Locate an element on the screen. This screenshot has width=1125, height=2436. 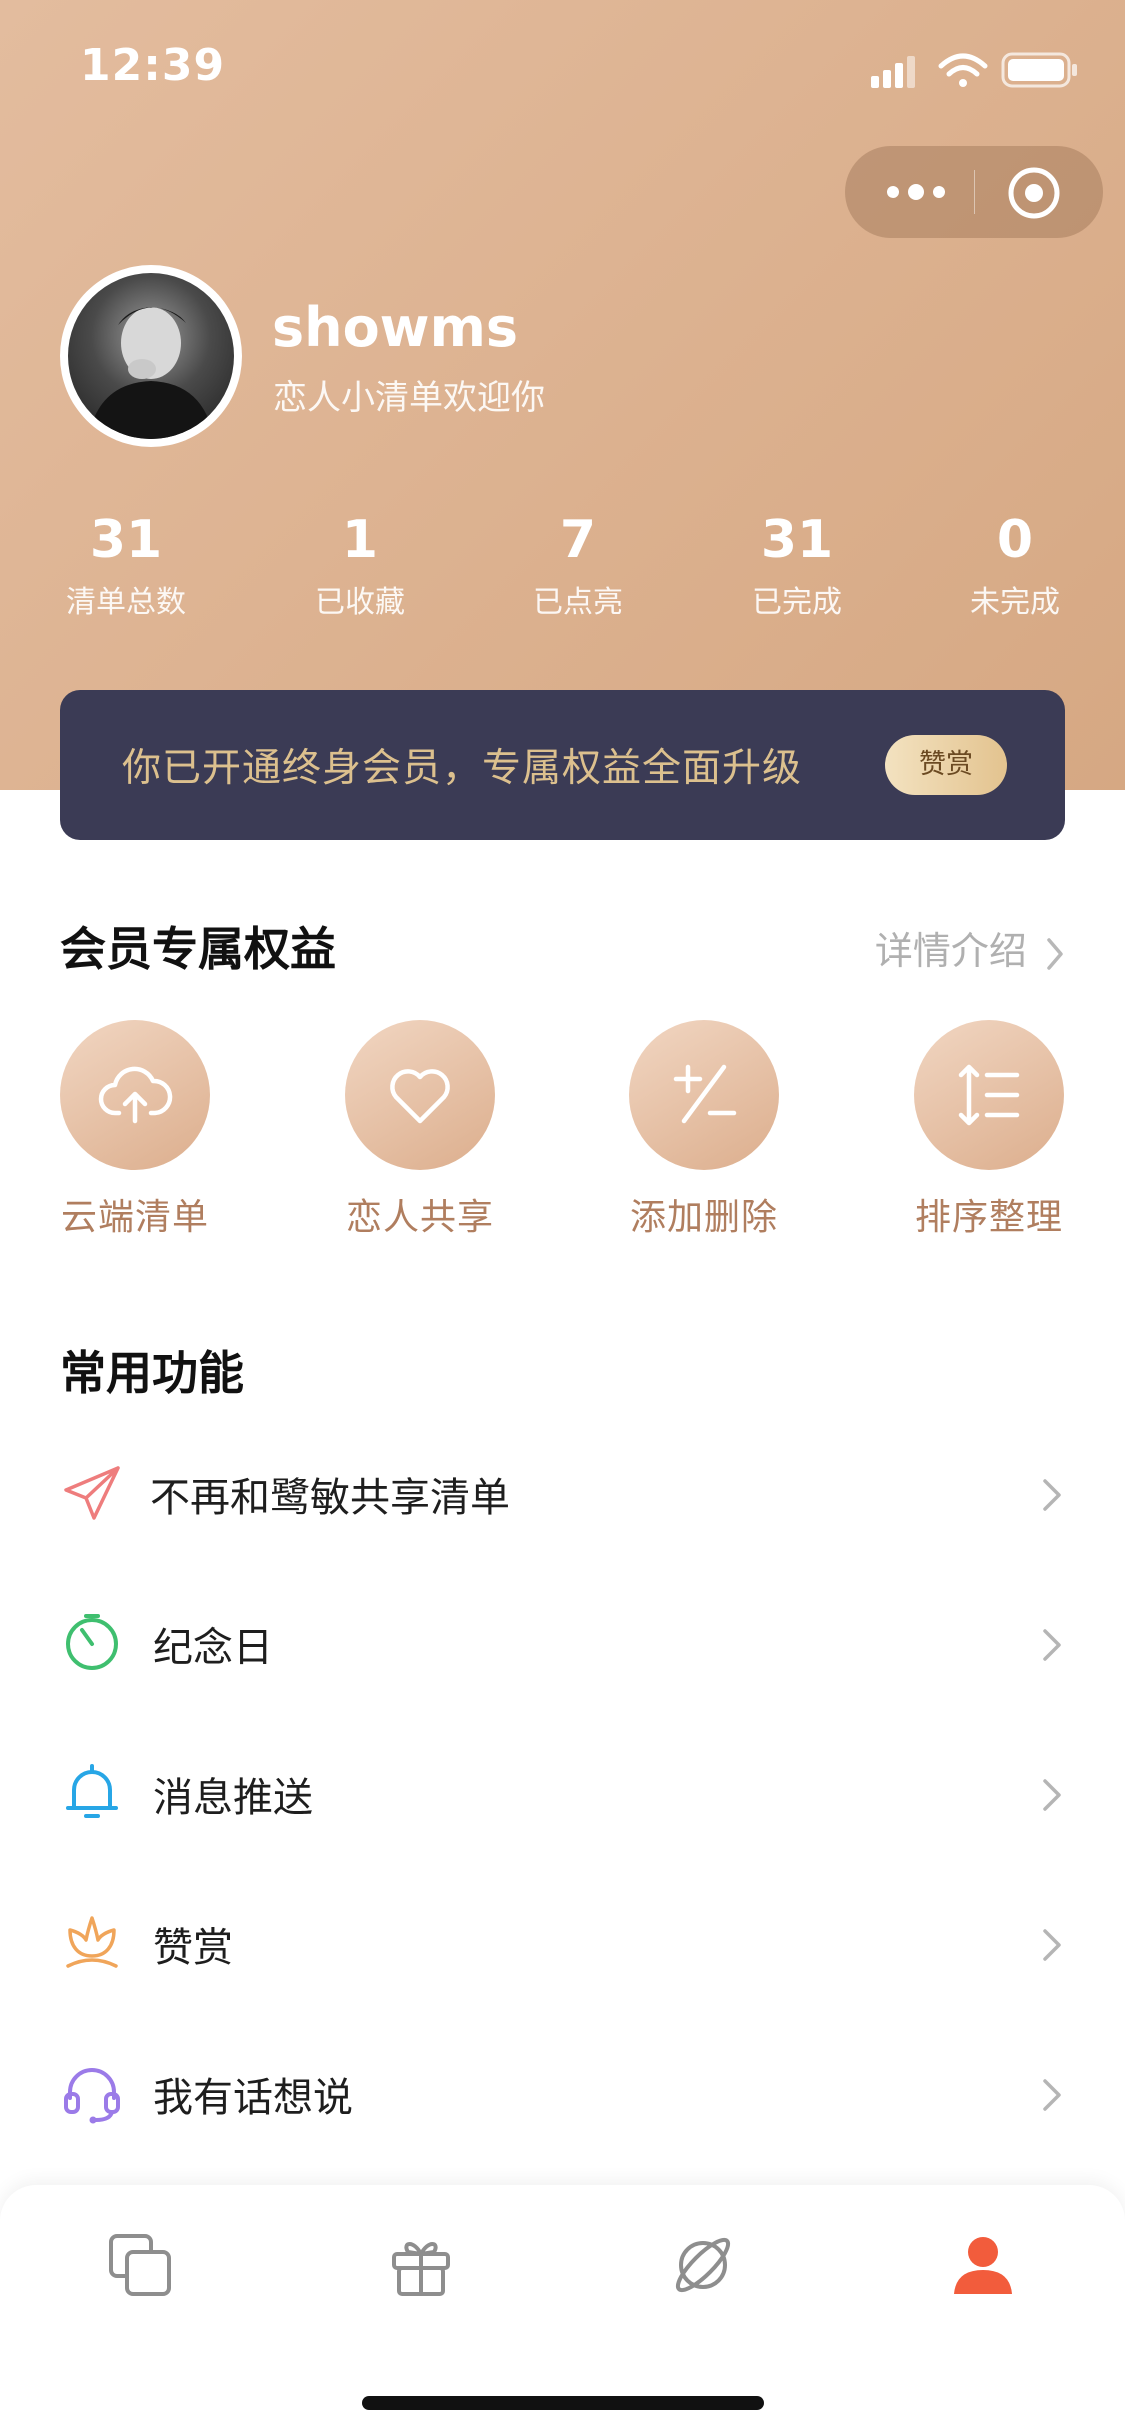
capsule-divider is located at coordinates (974, 192).